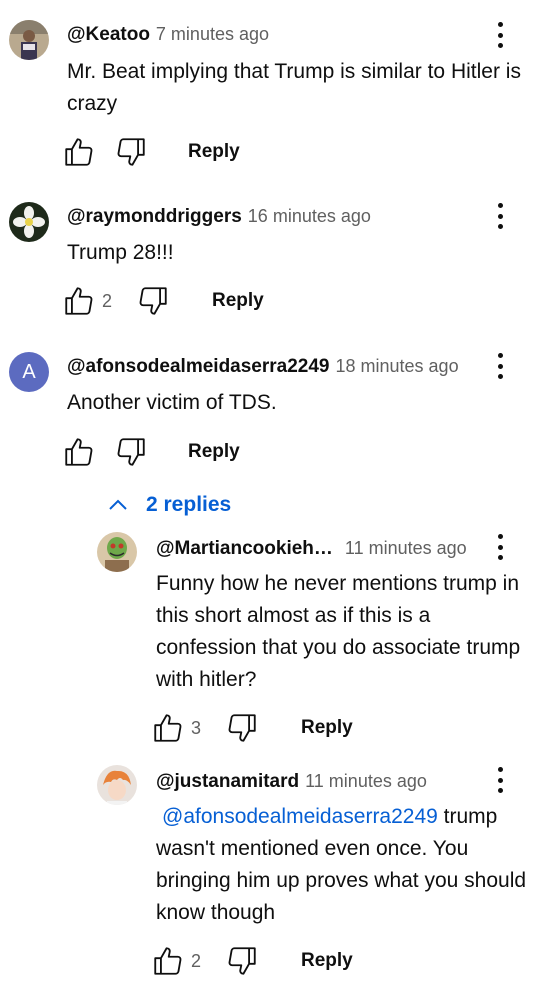 The height and width of the screenshot is (1000, 545). Describe the element at coordinates (196, 727) in the screenshot. I see `like-count: 3` at that location.